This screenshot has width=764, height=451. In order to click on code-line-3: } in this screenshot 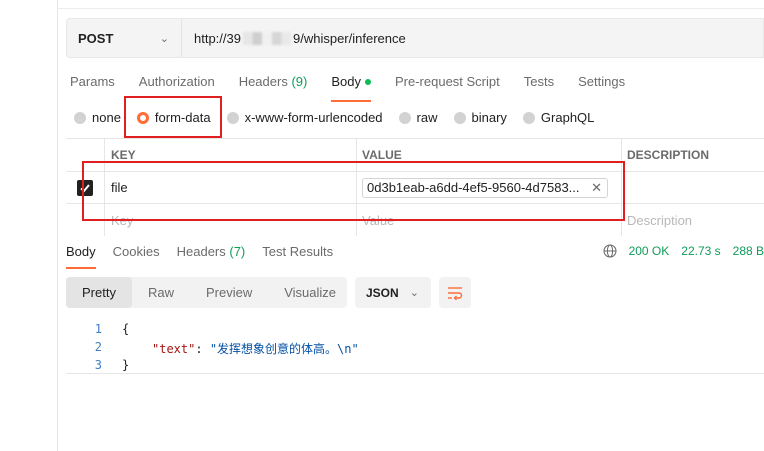, I will do `click(125, 365)`.